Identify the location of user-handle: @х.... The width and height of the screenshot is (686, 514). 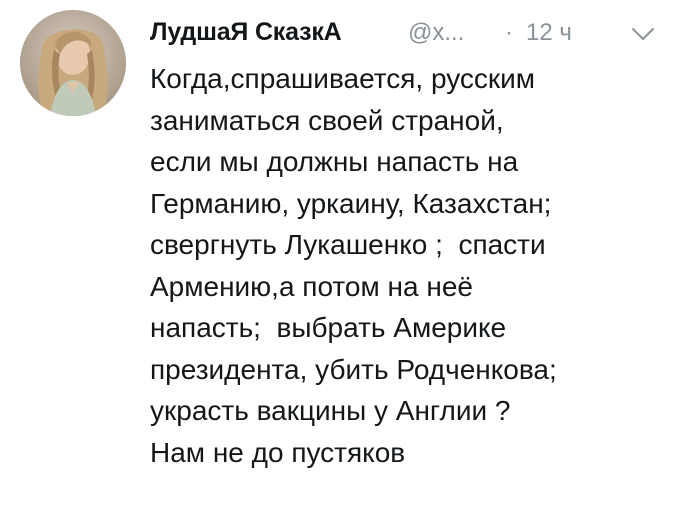
(436, 33).